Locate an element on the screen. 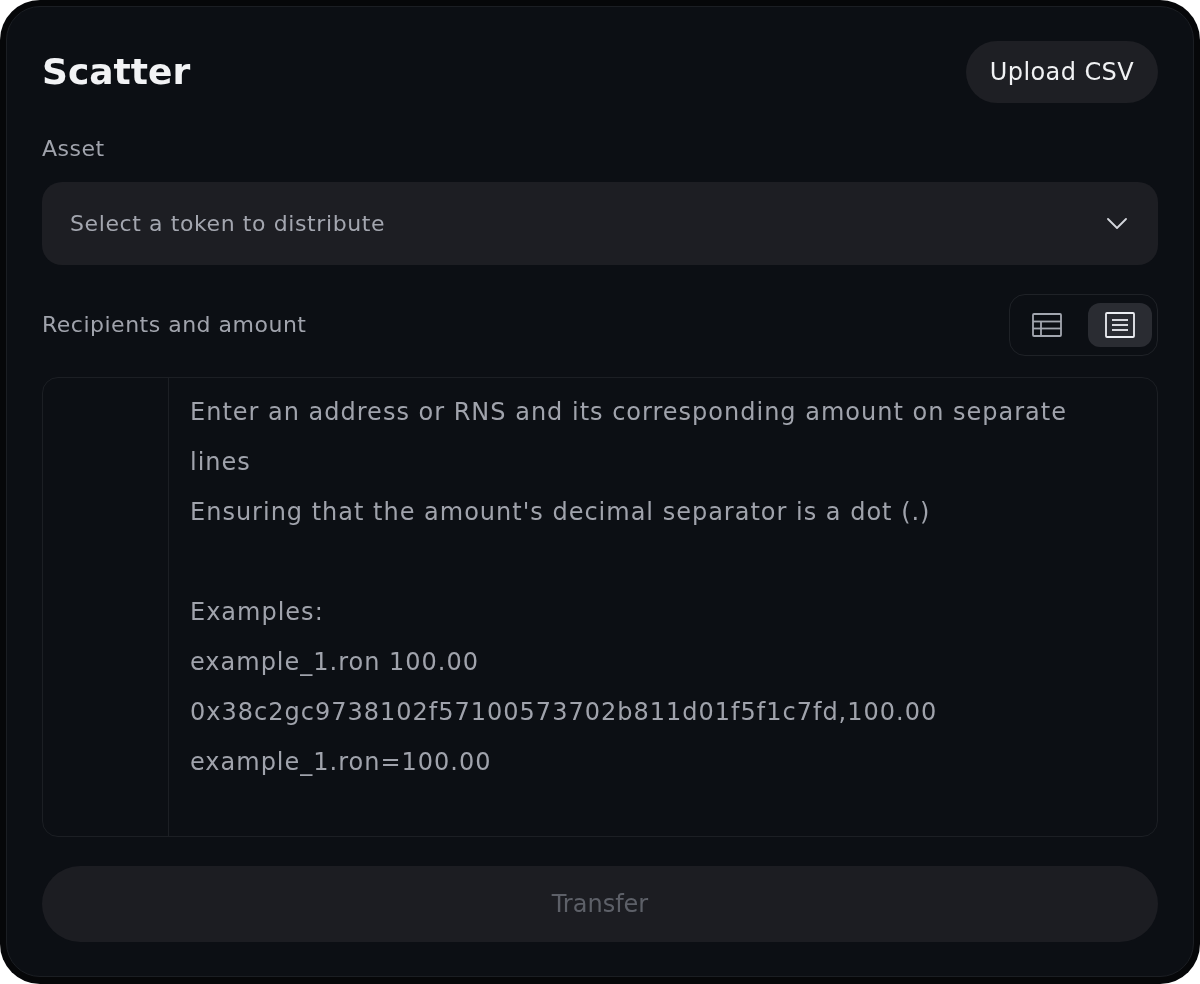 The width and height of the screenshot is (1200, 984). text-view-button is located at coordinates (1120, 325).